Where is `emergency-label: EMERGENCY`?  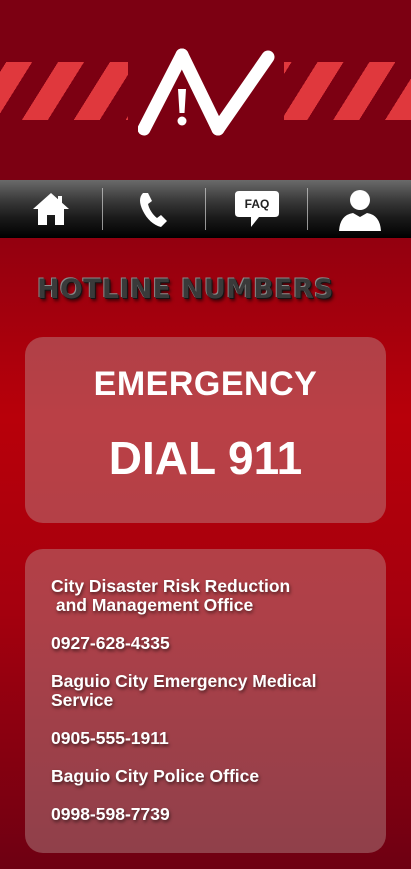 emergency-label: EMERGENCY is located at coordinates (205, 384).